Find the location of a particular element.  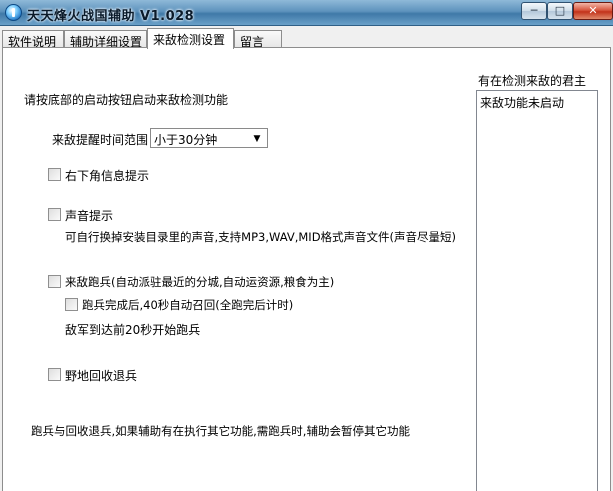

maximize-button: □ is located at coordinates (560, 11).